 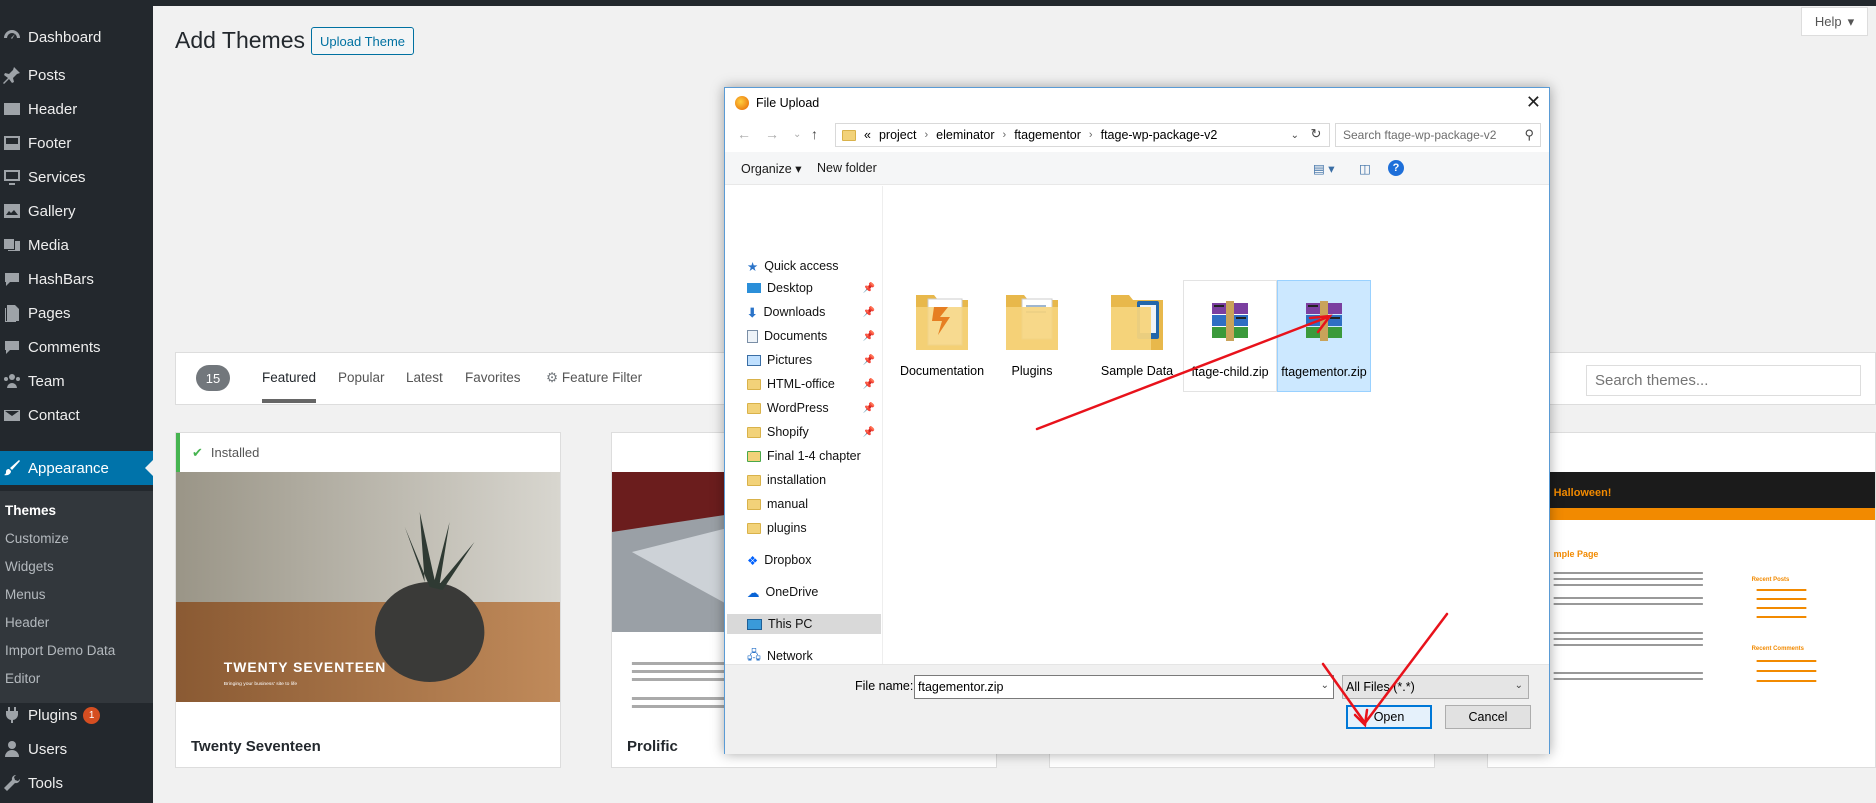 What do you see at coordinates (1435, 687) in the screenshot?
I see `file-type-select: All Files (*.*) ⌄` at bounding box center [1435, 687].